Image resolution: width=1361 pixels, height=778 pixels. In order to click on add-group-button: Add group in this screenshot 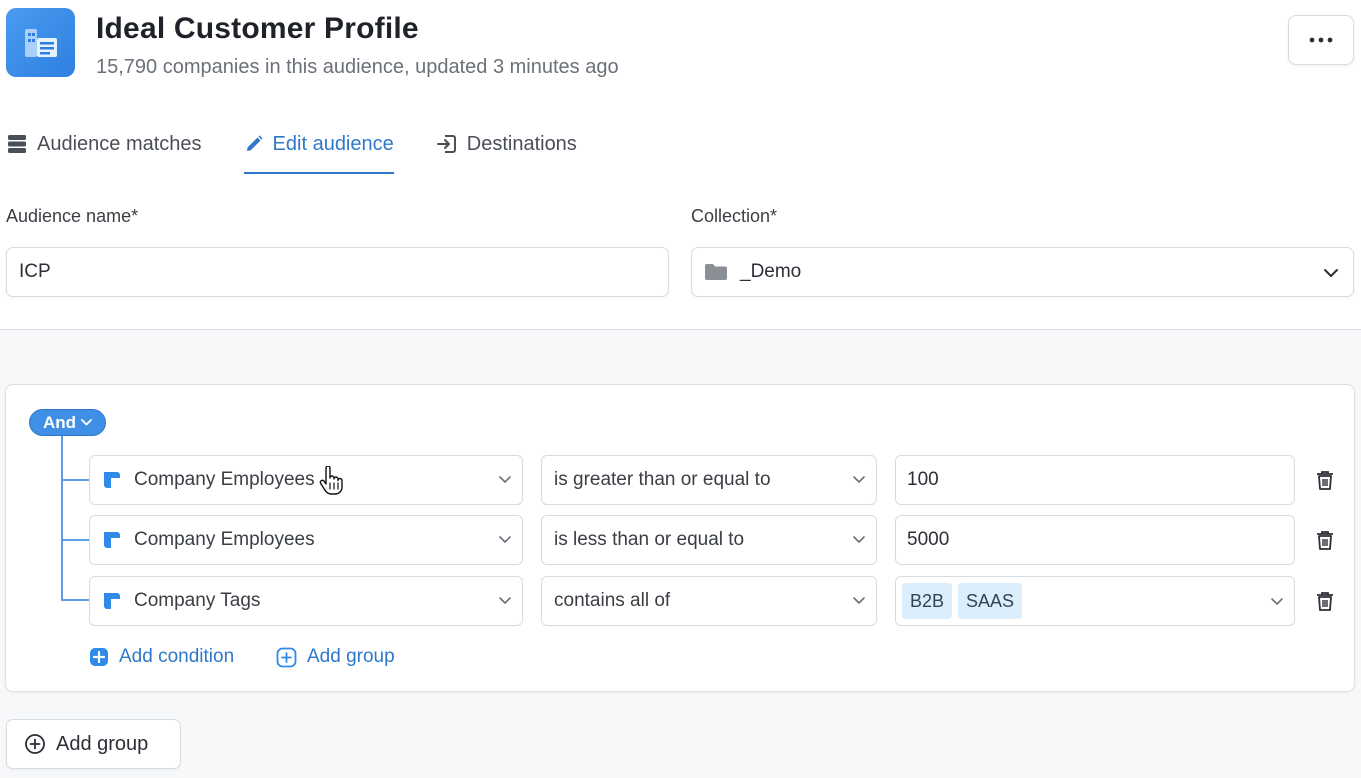, I will do `click(93, 744)`.